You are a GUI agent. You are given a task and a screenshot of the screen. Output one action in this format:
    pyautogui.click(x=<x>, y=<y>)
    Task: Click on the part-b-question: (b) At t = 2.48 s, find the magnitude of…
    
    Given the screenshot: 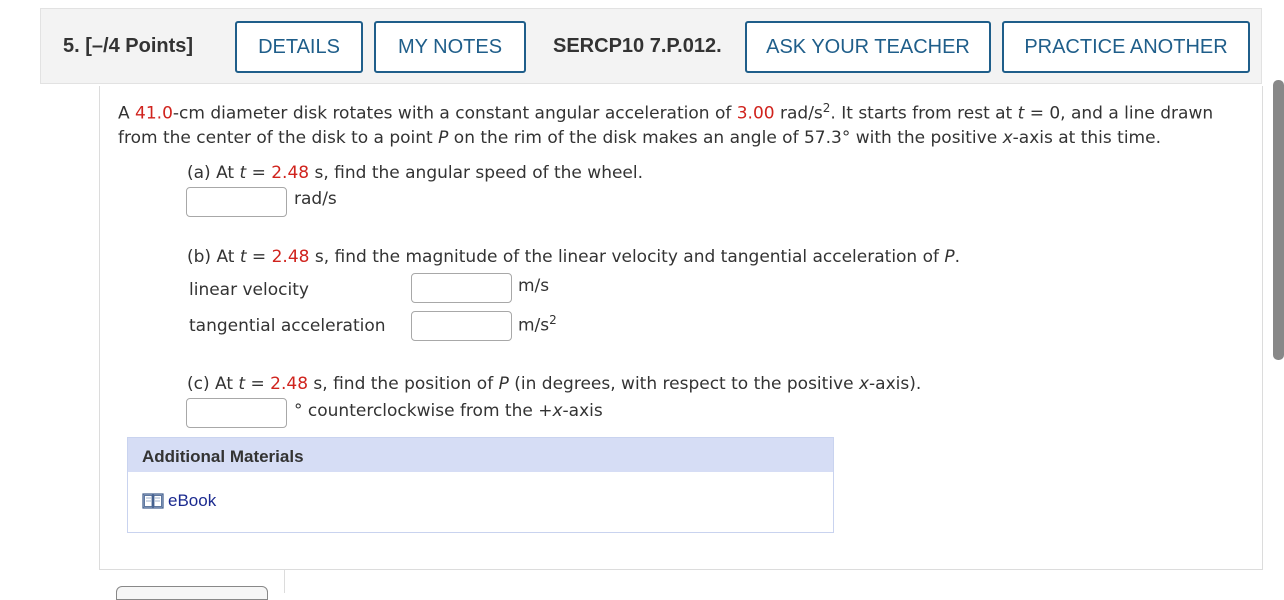 What is the action you would take?
    pyautogui.click(x=574, y=257)
    